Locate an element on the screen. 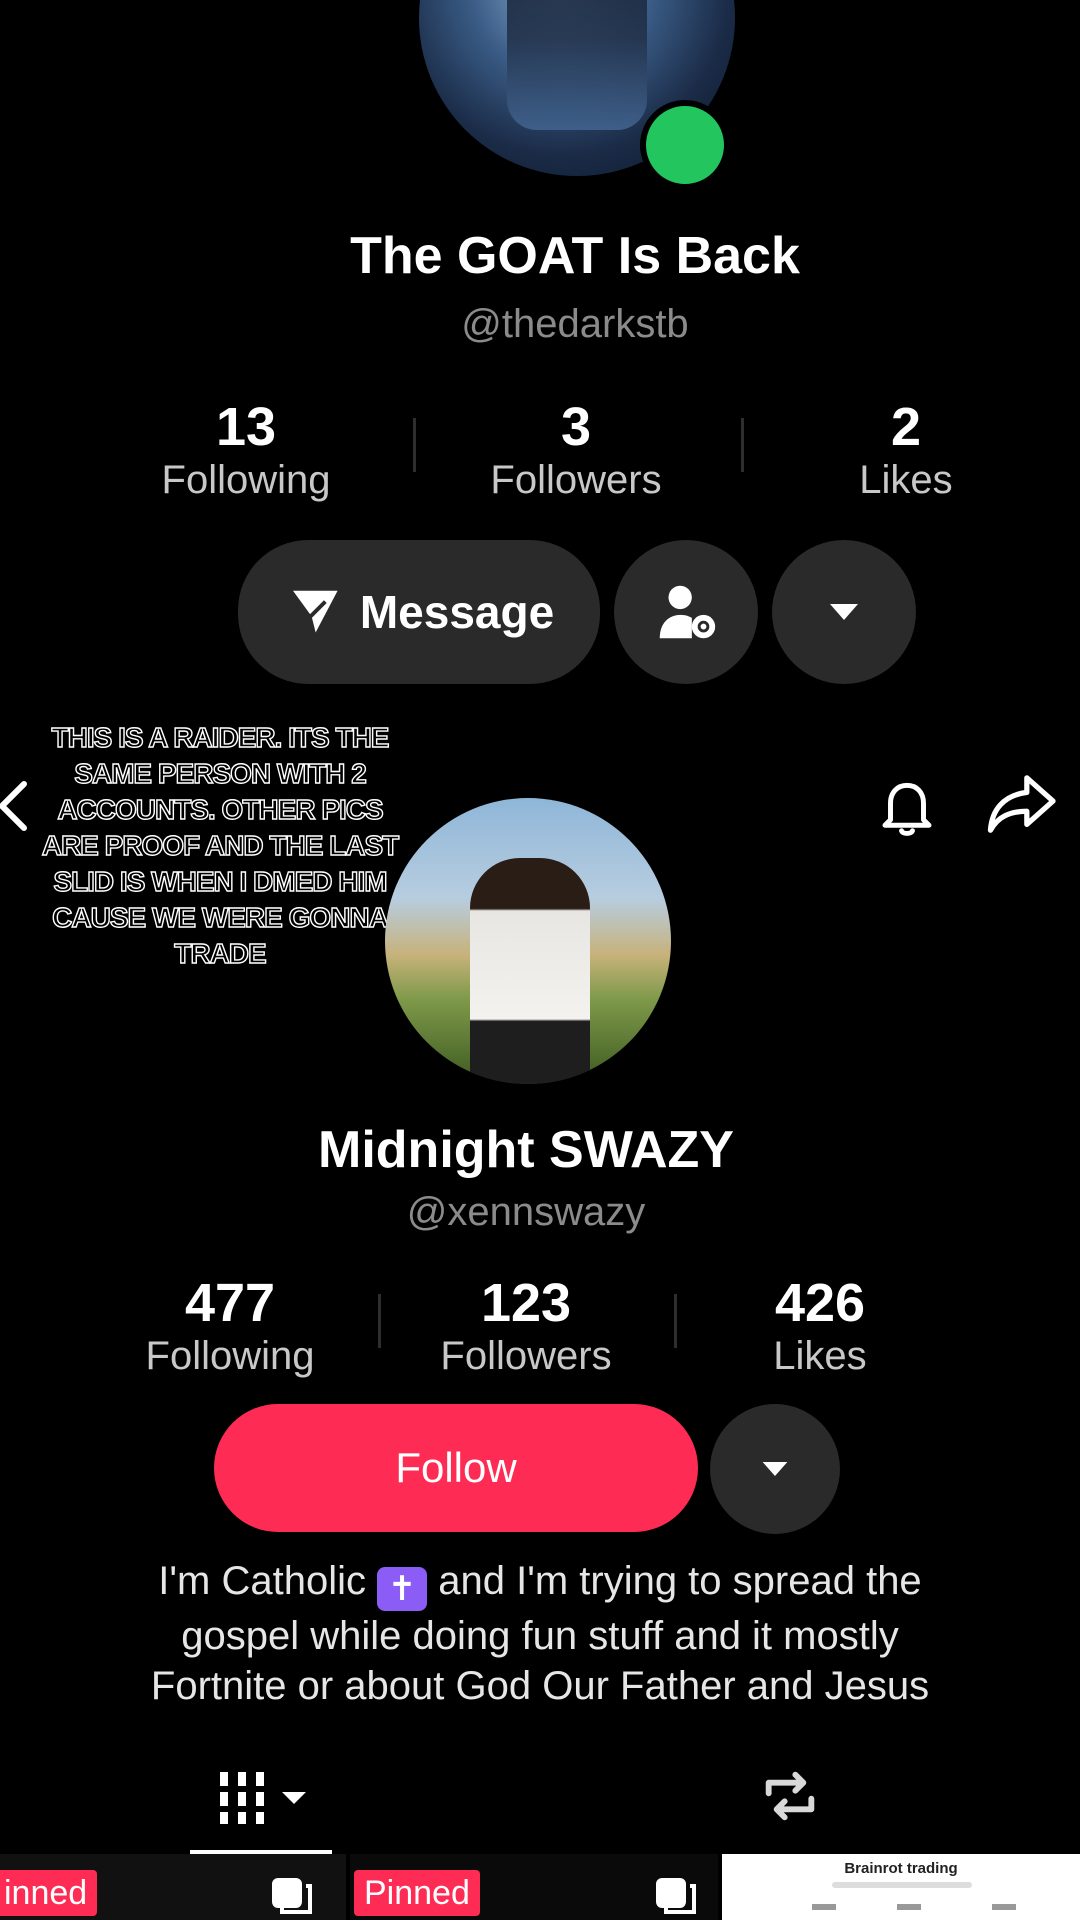 The height and width of the screenshot is (1920, 1080). videos-grid-tab is located at coordinates (266, 1800).